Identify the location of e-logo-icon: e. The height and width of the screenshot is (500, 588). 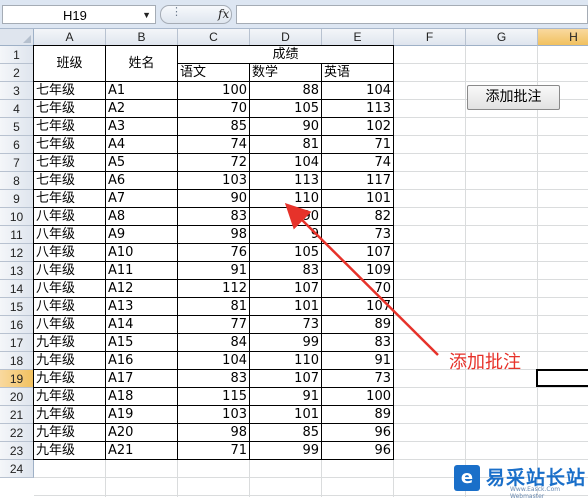
(467, 478).